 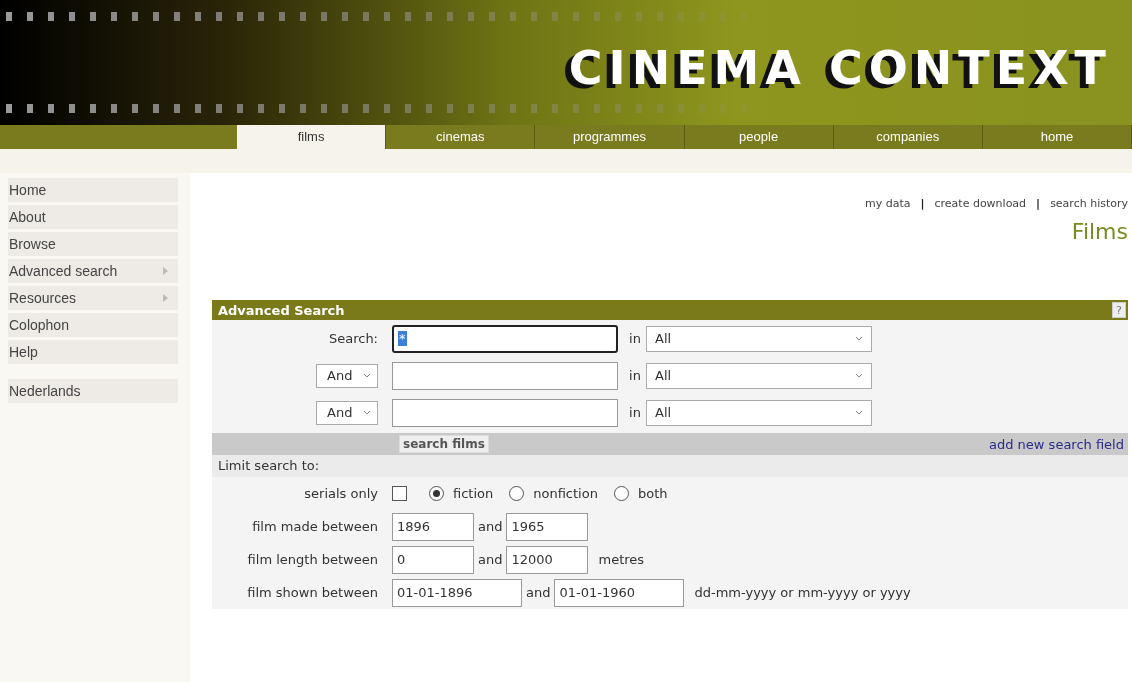 What do you see at coordinates (1056, 444) in the screenshot?
I see `add-field-link: add new search field` at bounding box center [1056, 444].